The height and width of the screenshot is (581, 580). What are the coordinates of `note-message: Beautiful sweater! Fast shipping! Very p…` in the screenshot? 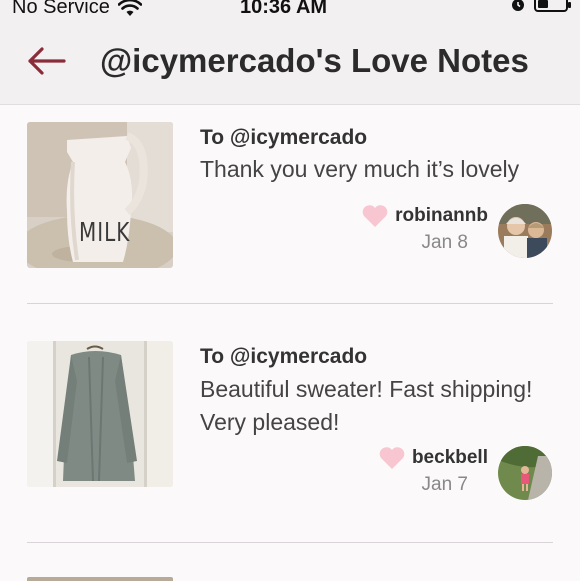 It's located at (366, 405).